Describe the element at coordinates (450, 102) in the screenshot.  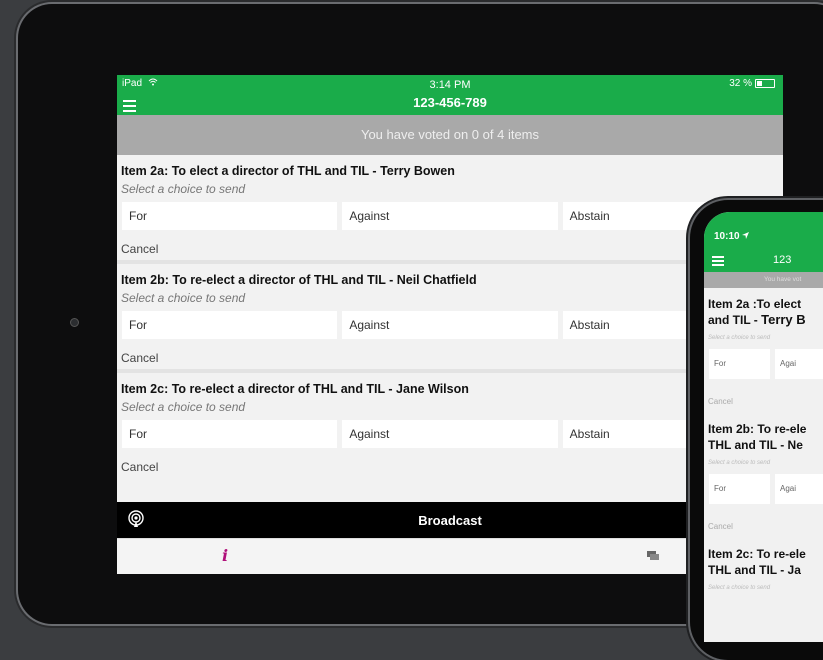
I see `phone-number-title: 123-456-789` at that location.